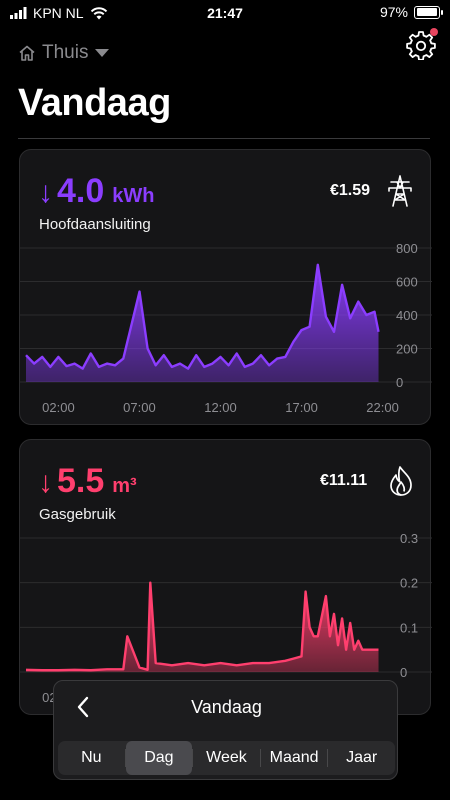 The width and height of the screenshot is (450, 800). I want to click on page-title: Vandaag, so click(94, 103).